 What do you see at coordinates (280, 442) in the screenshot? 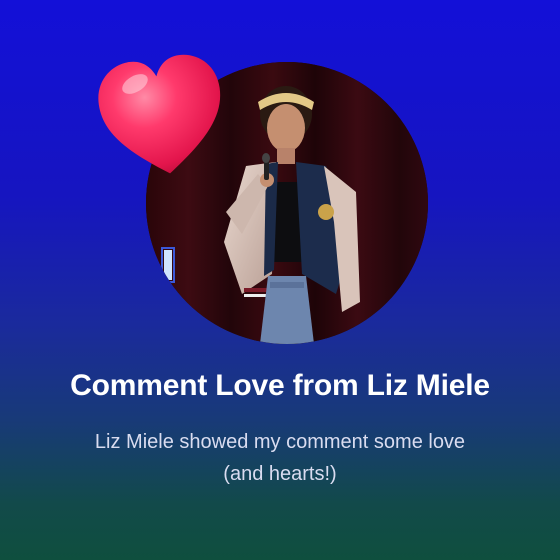
I see `message-line-1: Liz Miele showed my comment some love` at bounding box center [280, 442].